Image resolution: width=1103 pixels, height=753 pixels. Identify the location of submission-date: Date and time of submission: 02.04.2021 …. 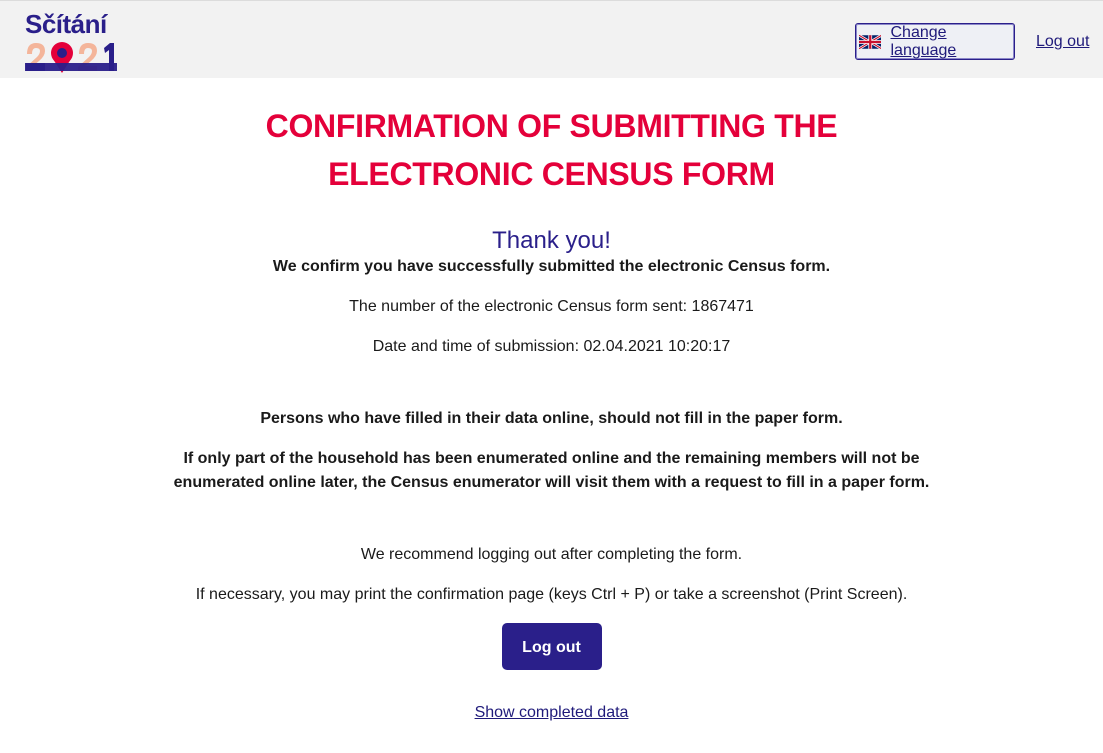
(551, 346).